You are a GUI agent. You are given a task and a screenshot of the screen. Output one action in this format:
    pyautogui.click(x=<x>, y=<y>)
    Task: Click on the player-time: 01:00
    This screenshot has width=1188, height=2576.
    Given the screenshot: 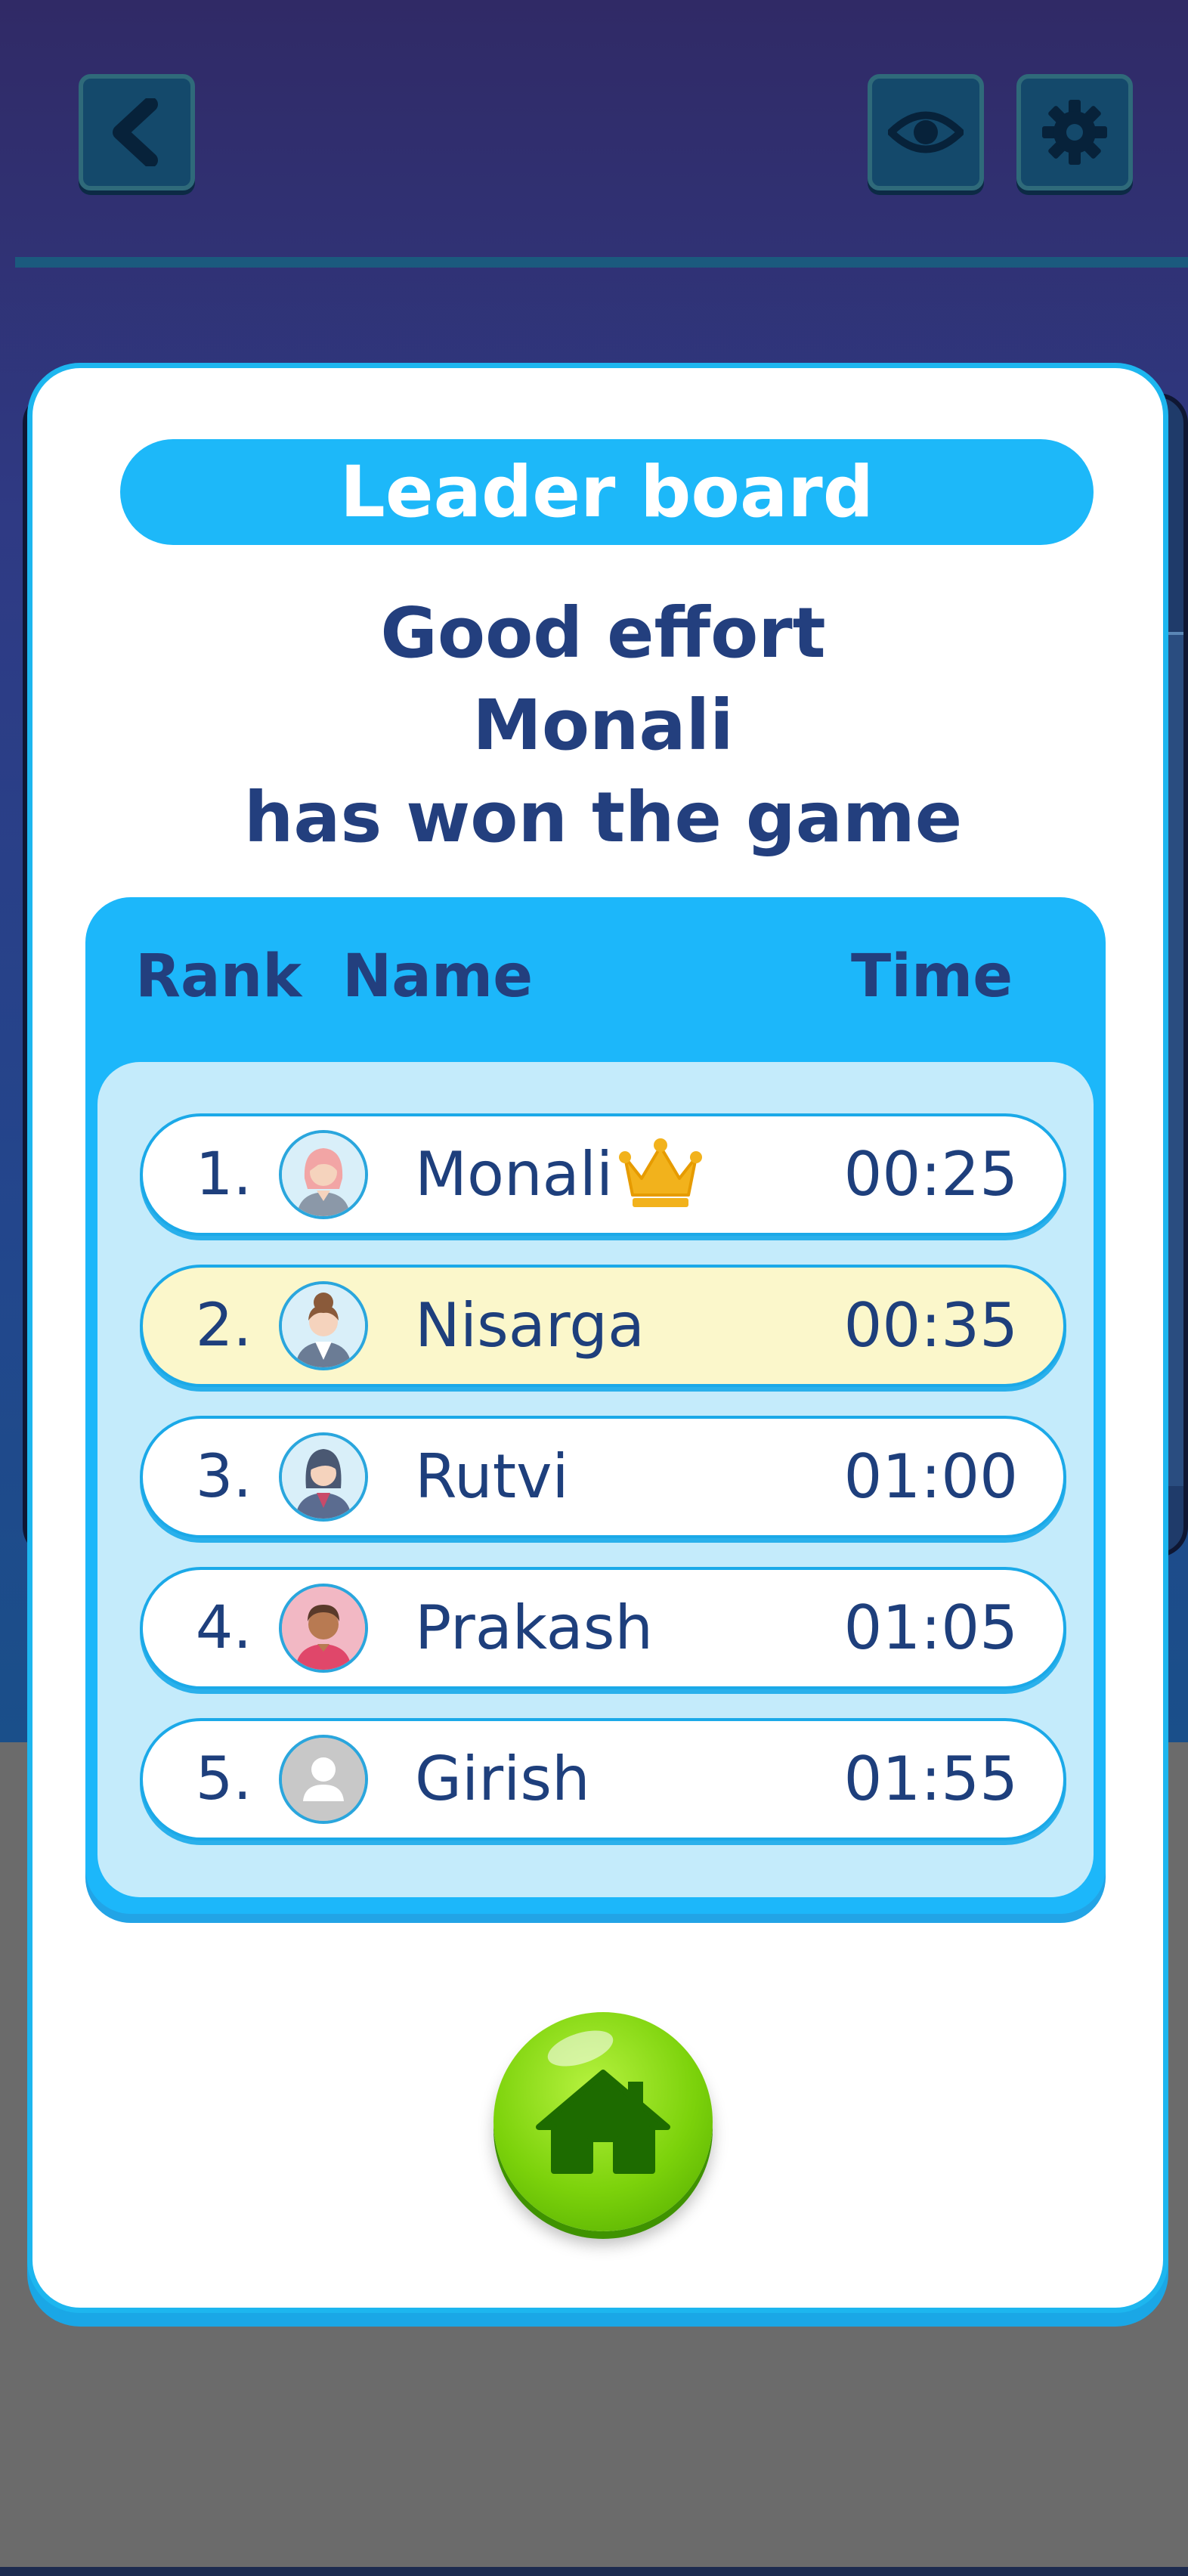 What is the action you would take?
    pyautogui.click(x=931, y=1476)
    